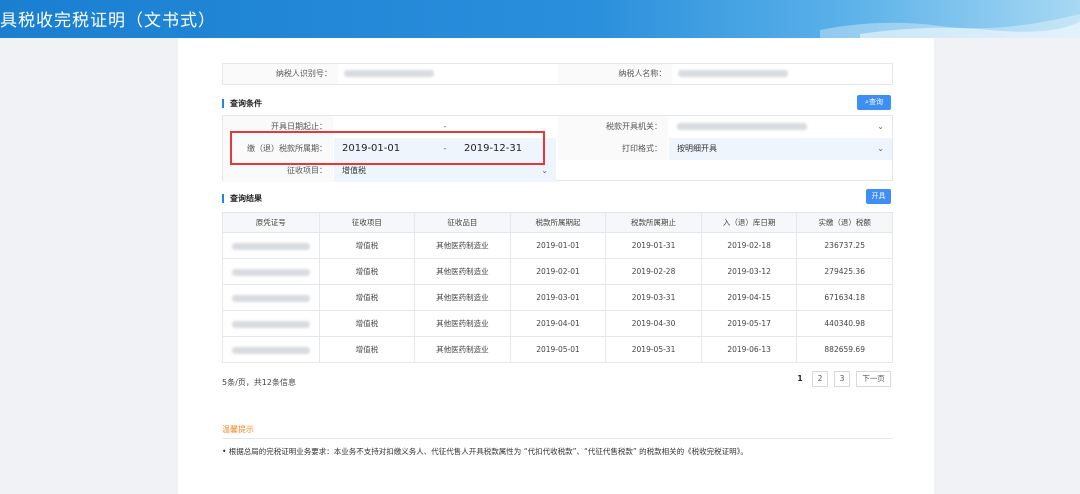  Describe the element at coordinates (448, 74) in the screenshot. I see `taxpayer-id-value` at that location.